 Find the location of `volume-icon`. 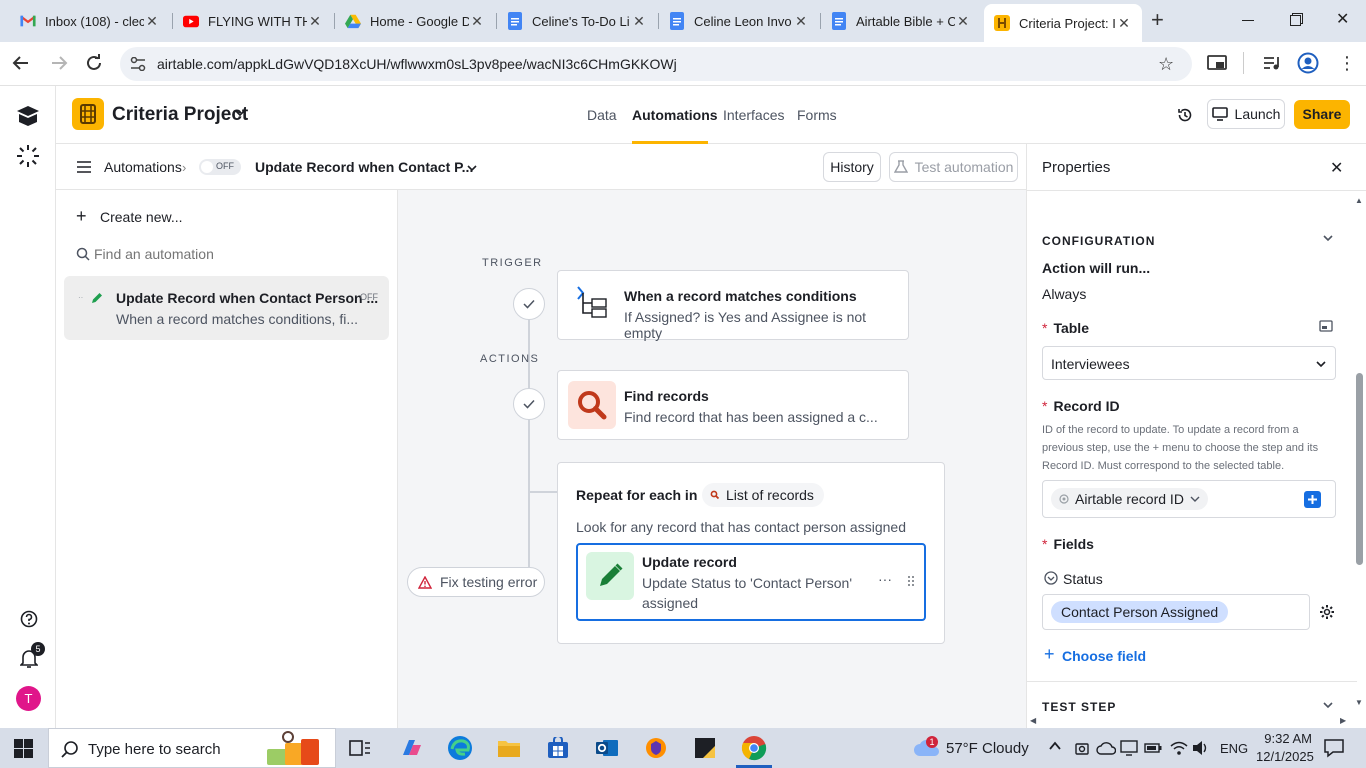

volume-icon is located at coordinates (1201, 748).